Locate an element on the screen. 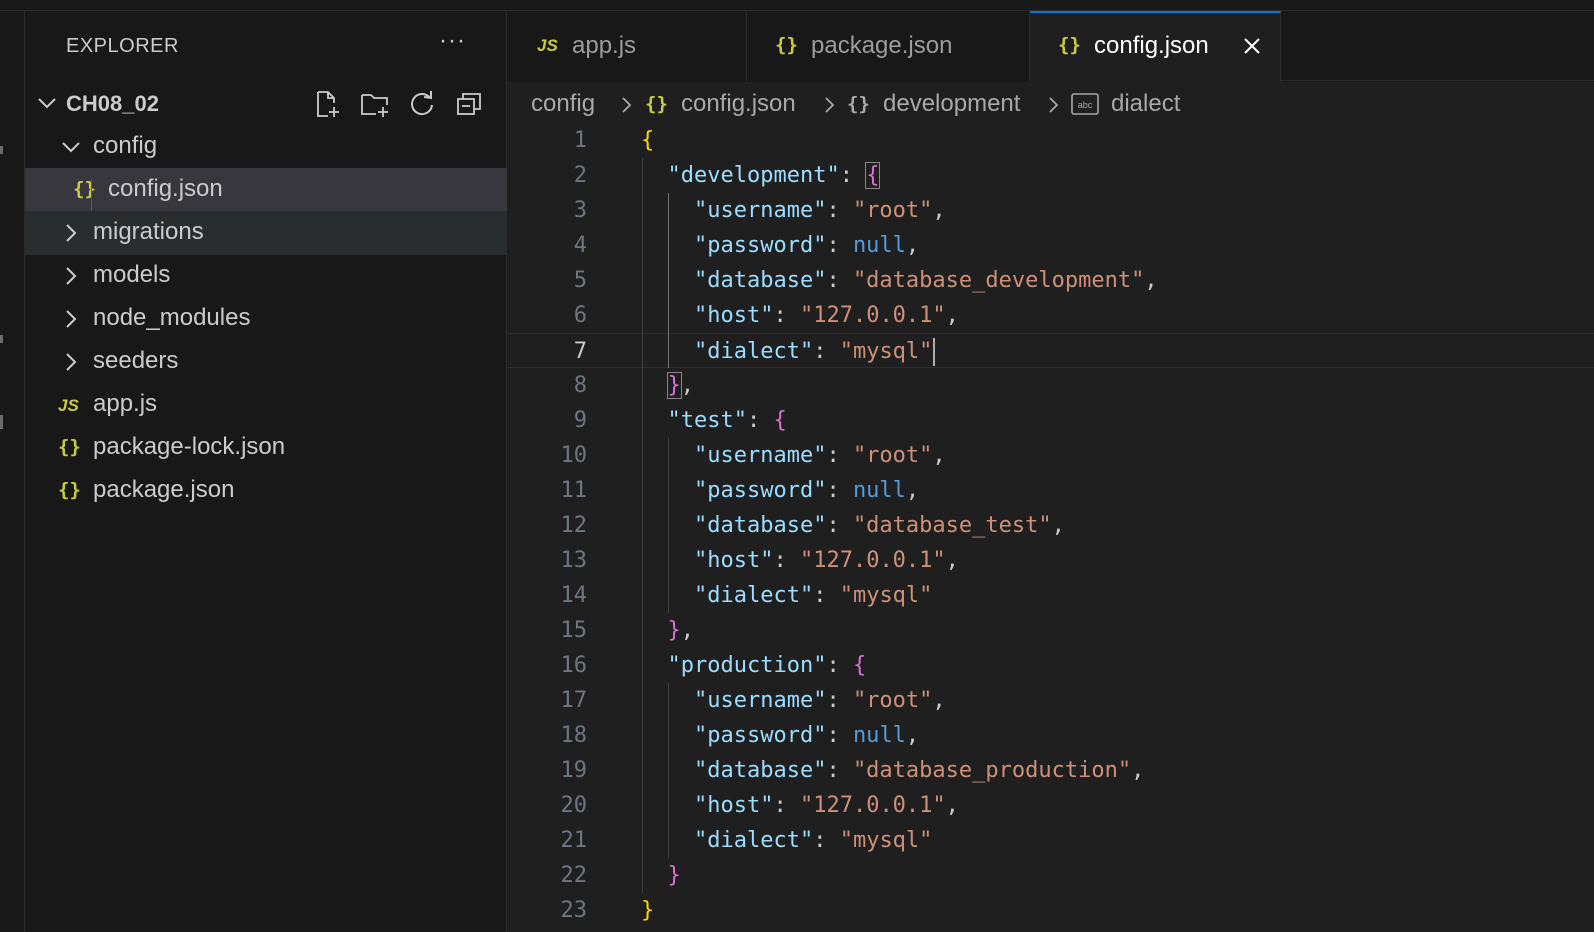 The image size is (1594, 932). chevron-down-icon is located at coordinates (71, 147).